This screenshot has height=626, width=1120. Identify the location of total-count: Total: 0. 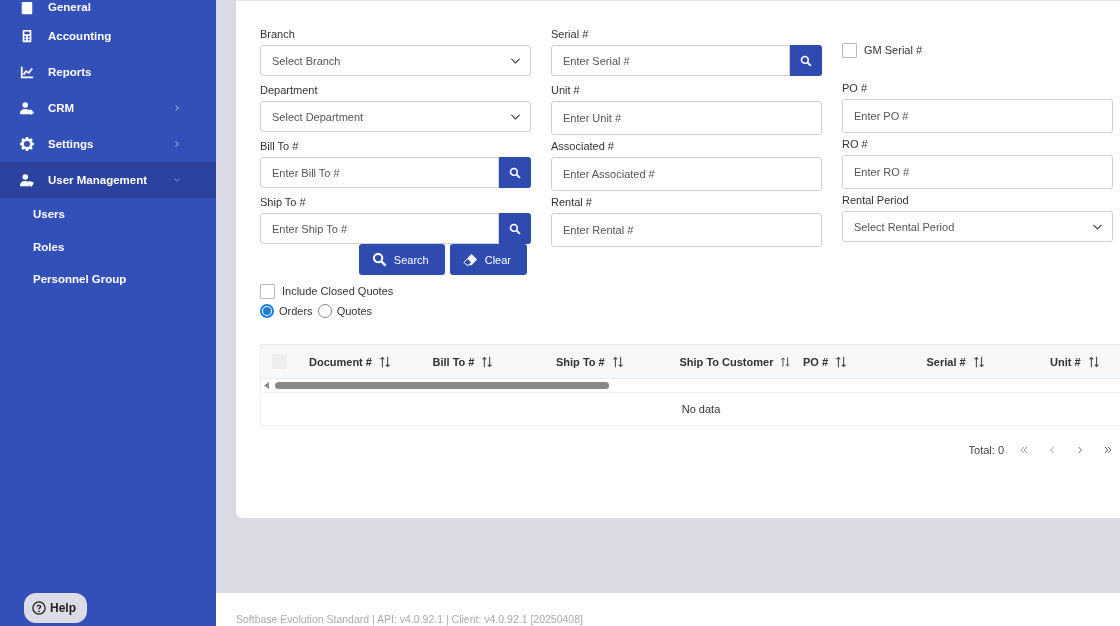
(986, 450).